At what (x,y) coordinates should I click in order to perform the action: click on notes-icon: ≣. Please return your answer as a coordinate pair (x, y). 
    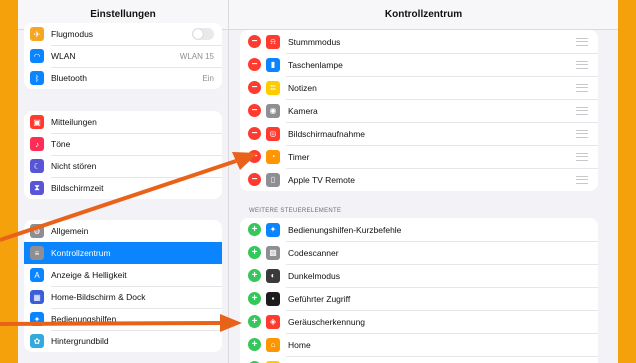
    Looking at the image, I should click on (273, 87).